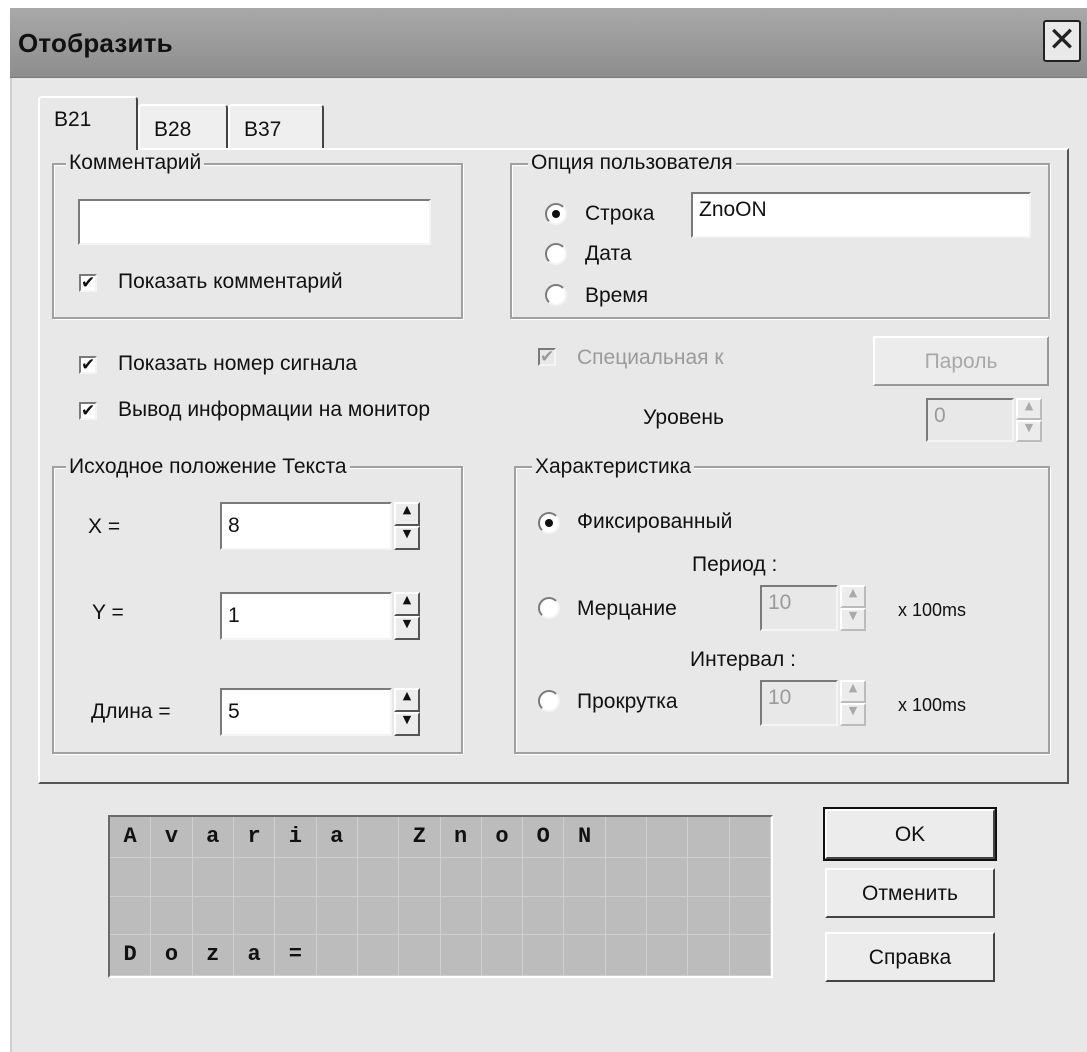  Describe the element at coordinates (627, 608) in the screenshot. I see `radio-blink-label: Мерцание` at that location.